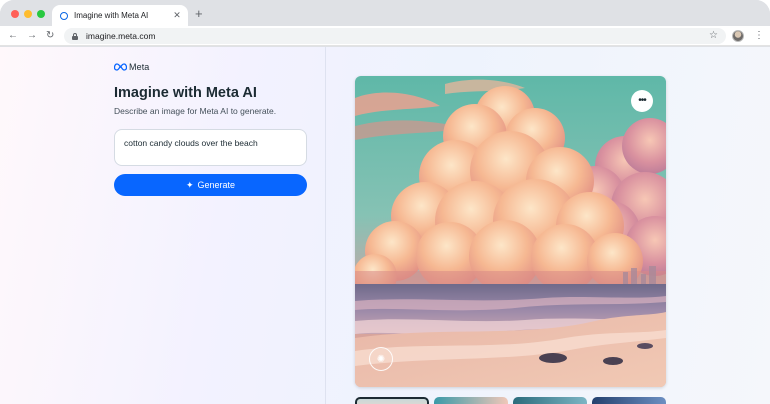 The image size is (770, 404). Describe the element at coordinates (395, 36) in the screenshot. I see `address-bar: imagine.meta.com ☆` at that location.